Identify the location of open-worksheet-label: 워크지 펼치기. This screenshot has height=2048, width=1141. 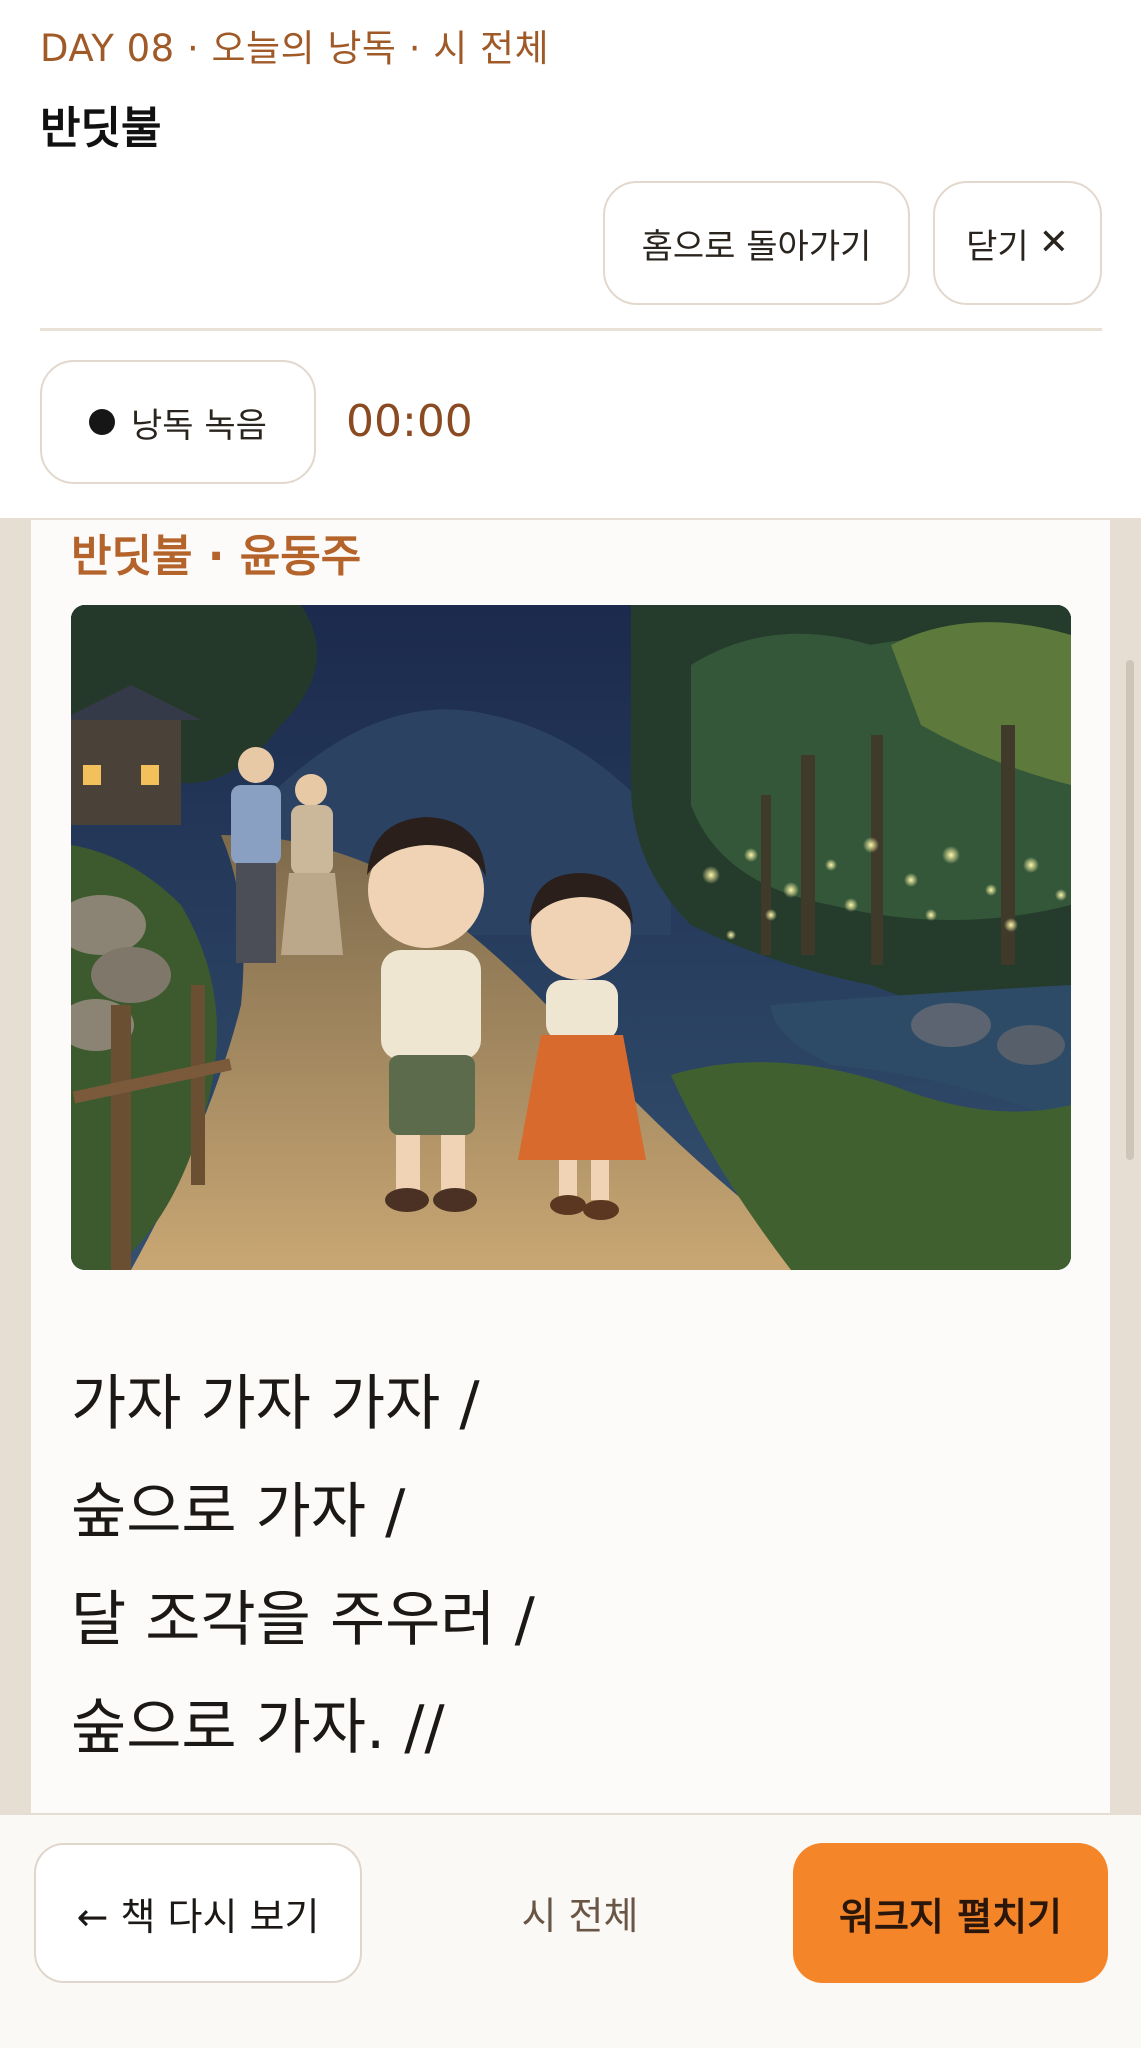
(950, 1916).